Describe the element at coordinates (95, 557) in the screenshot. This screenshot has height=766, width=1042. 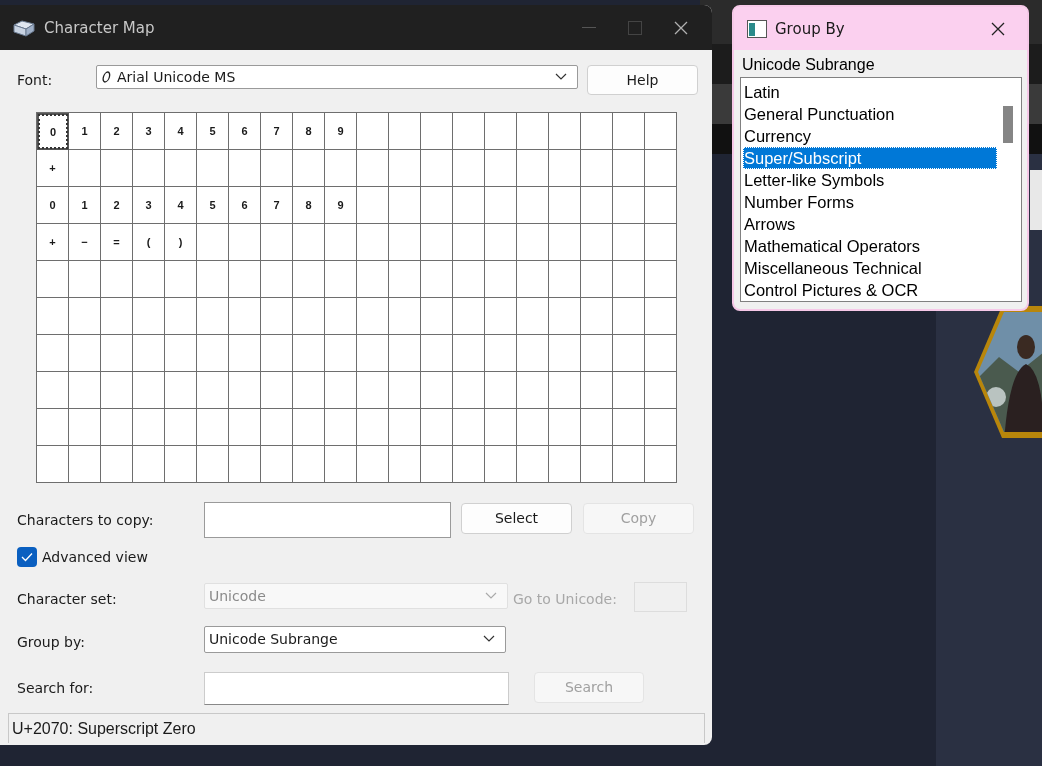
I see `advanced-view-label: Advanced view` at that location.